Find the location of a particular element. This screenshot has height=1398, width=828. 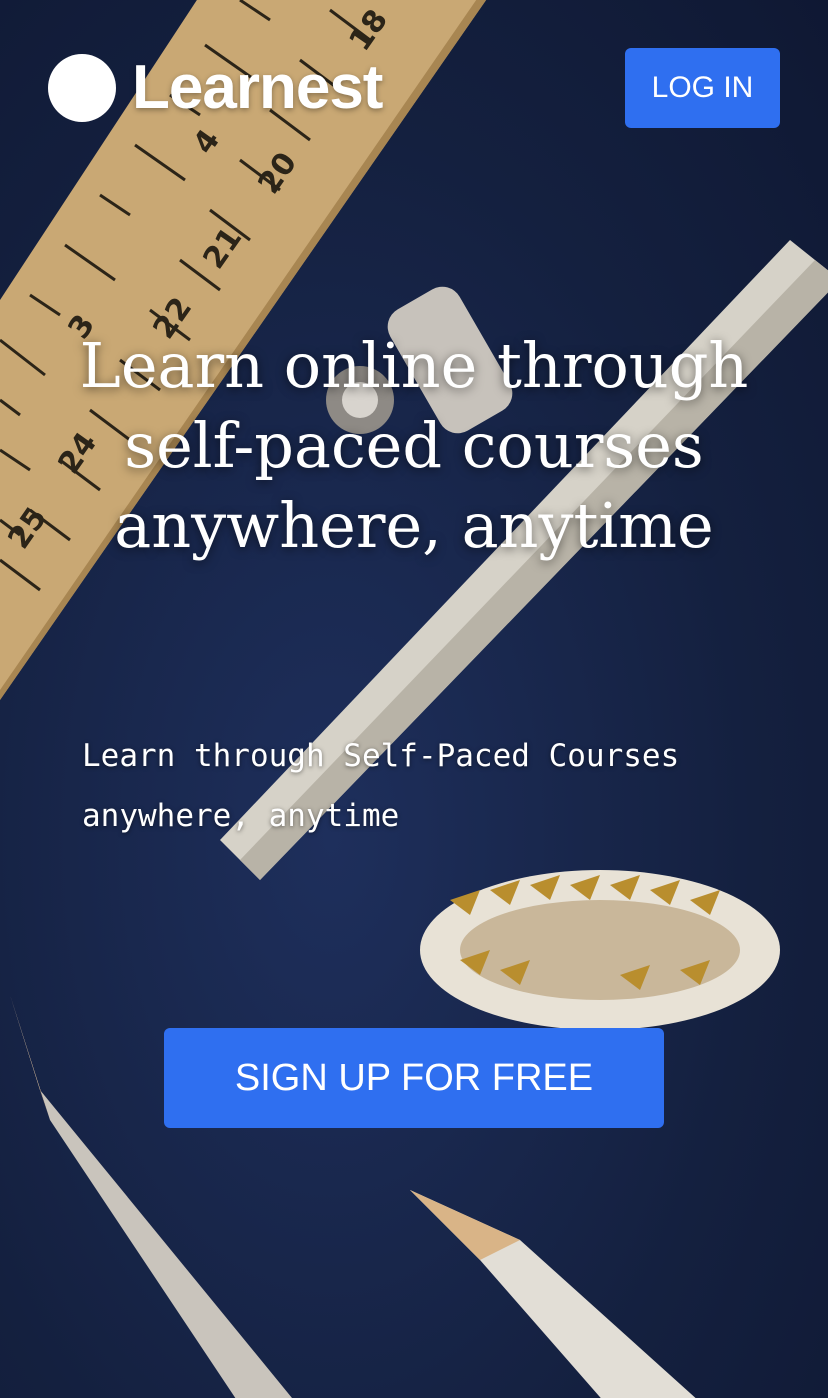

logo-circle-icon is located at coordinates (82, 87).